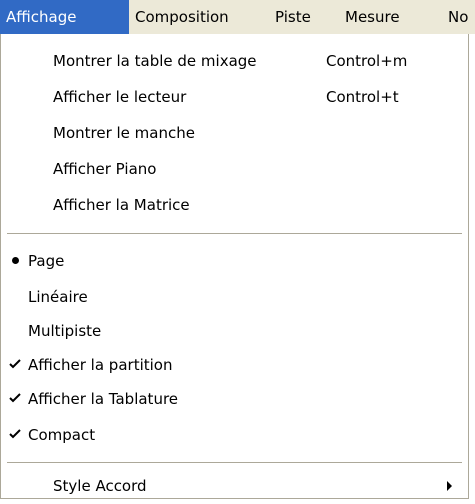 This screenshot has height=504, width=475. Describe the element at coordinates (234, 297) in the screenshot. I see `menu-item-lineaire: Linéaire` at that location.